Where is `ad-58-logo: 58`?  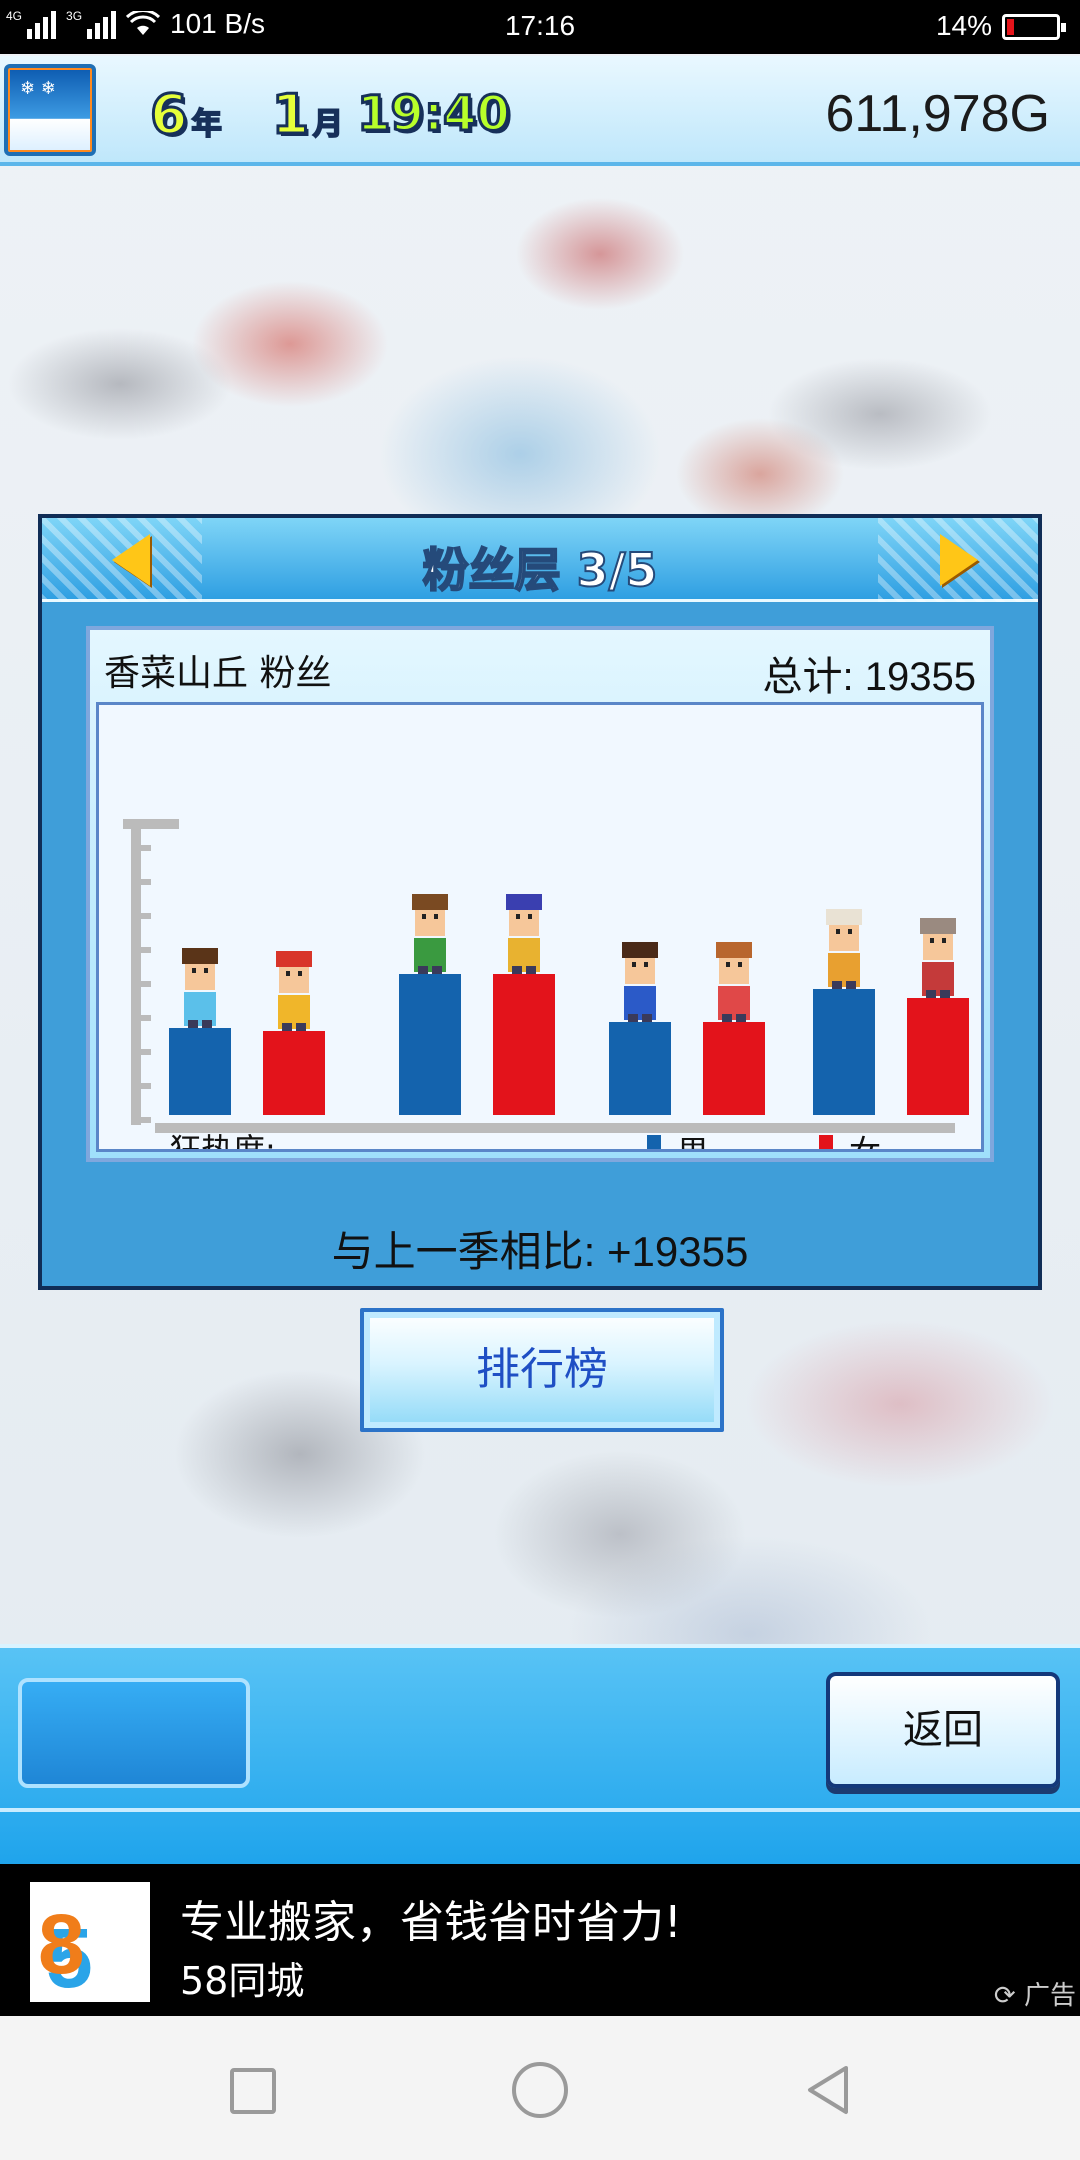 ad-58-logo: 58 is located at coordinates (90, 1943).